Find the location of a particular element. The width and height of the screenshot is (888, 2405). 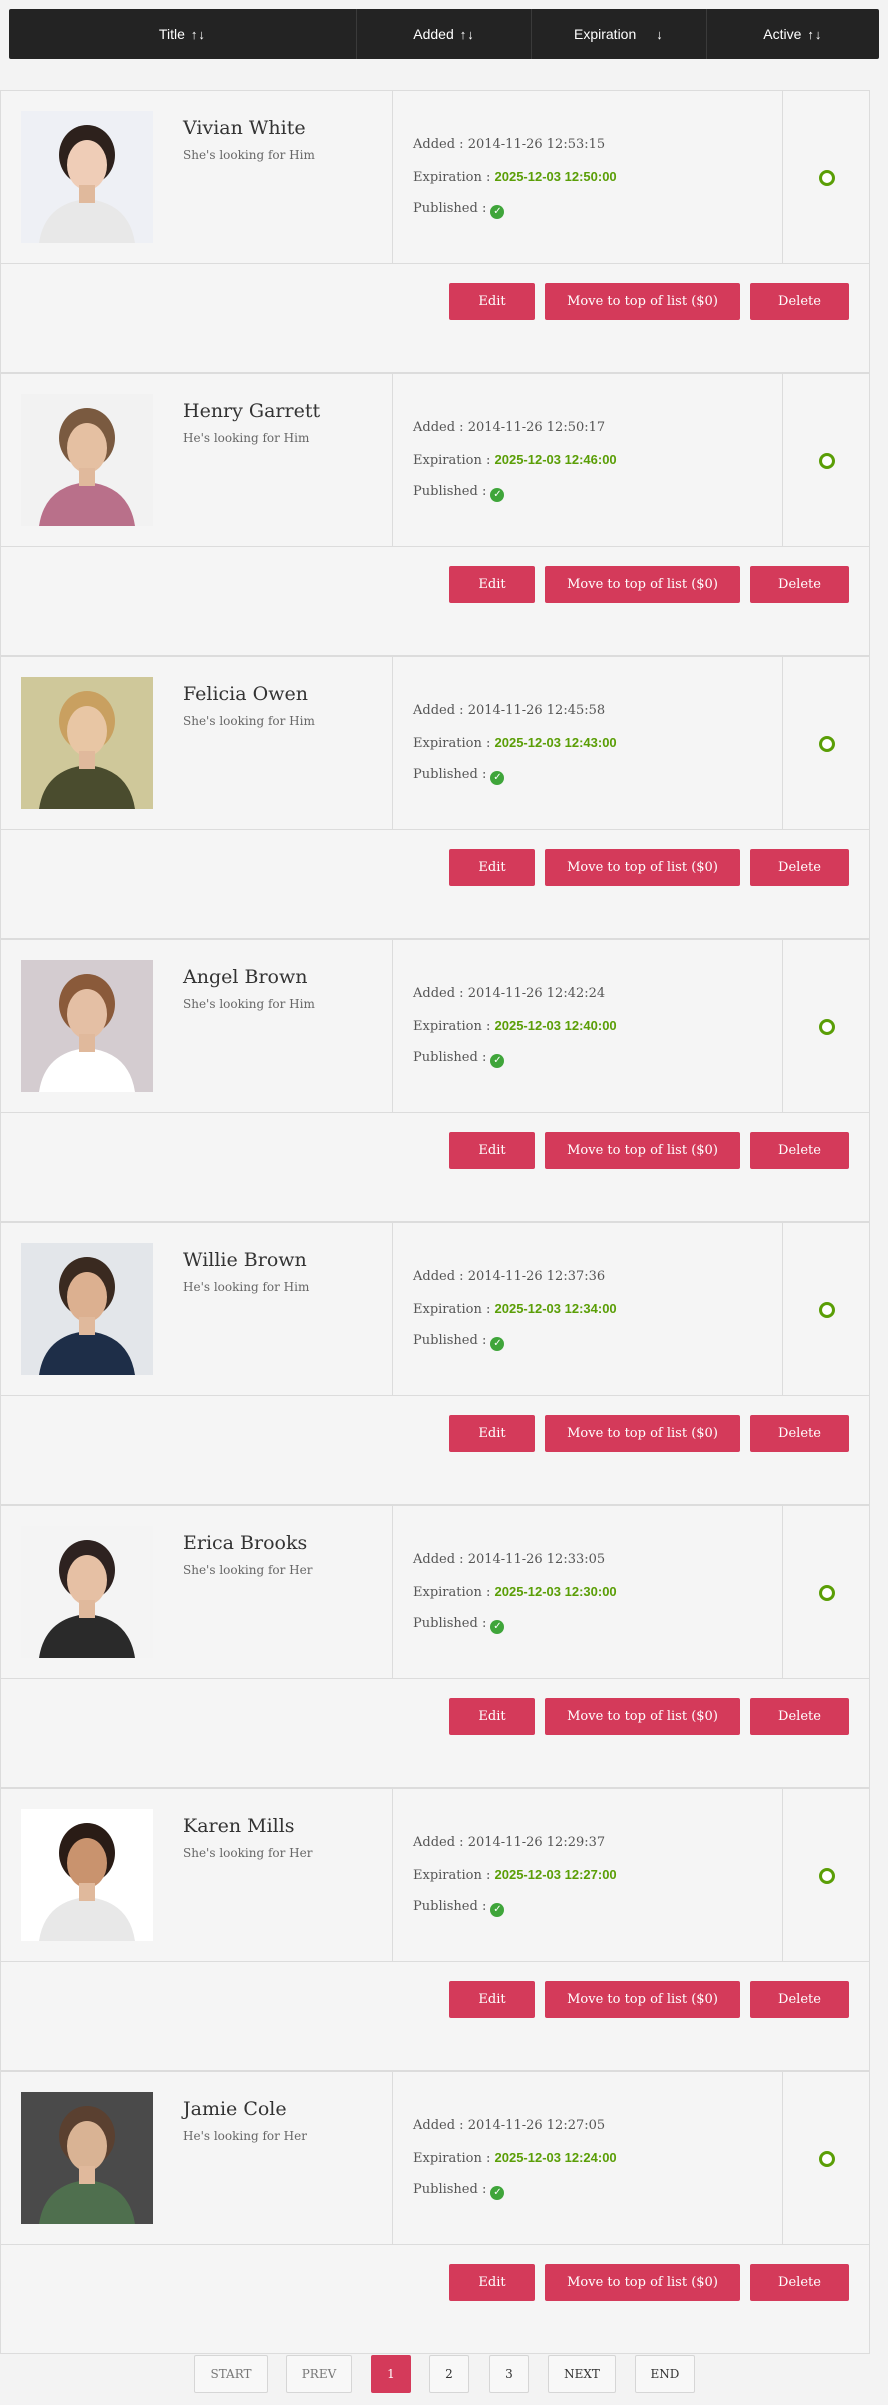

sort-title: Title ↑↓ is located at coordinates (183, 34).